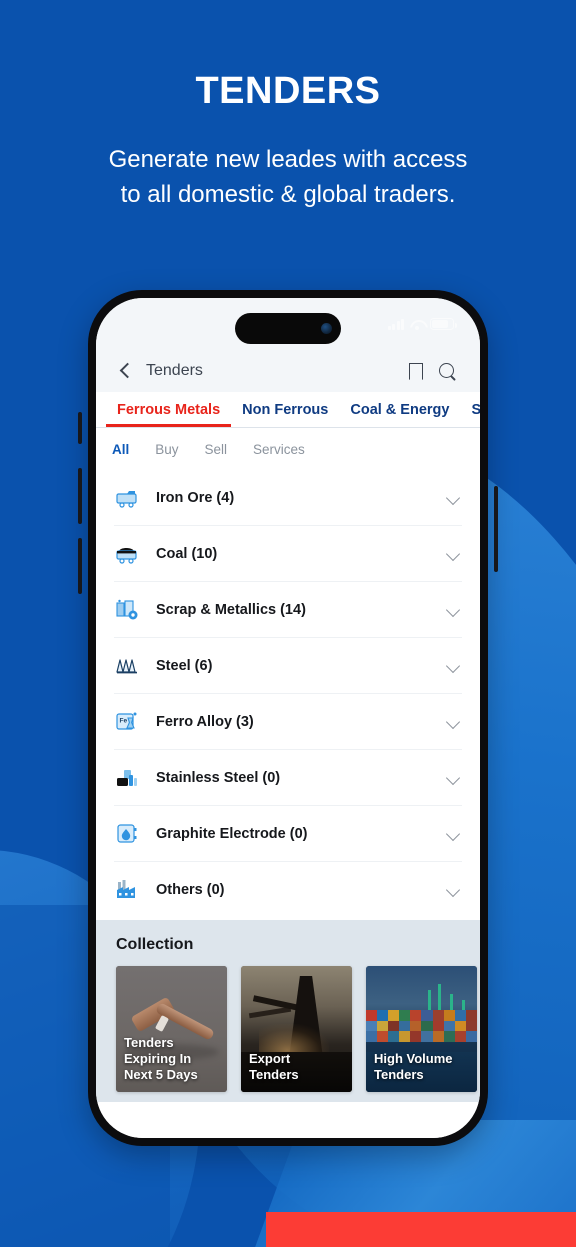  What do you see at coordinates (187, 553) in the screenshot?
I see `list-item-label: Coal (10)` at bounding box center [187, 553].